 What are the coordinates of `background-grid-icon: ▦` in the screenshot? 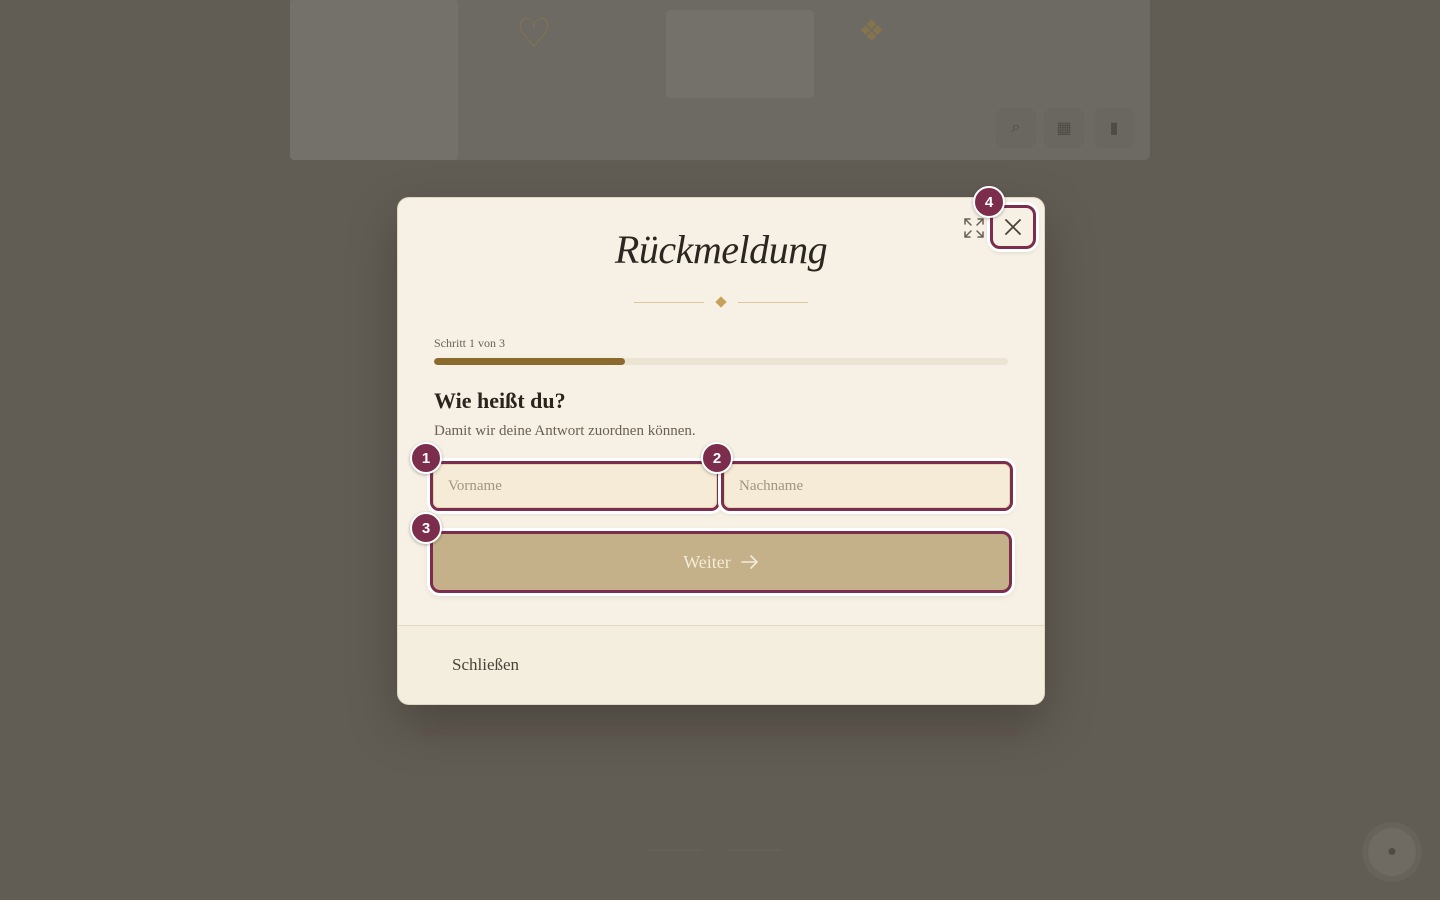 It's located at (1064, 128).